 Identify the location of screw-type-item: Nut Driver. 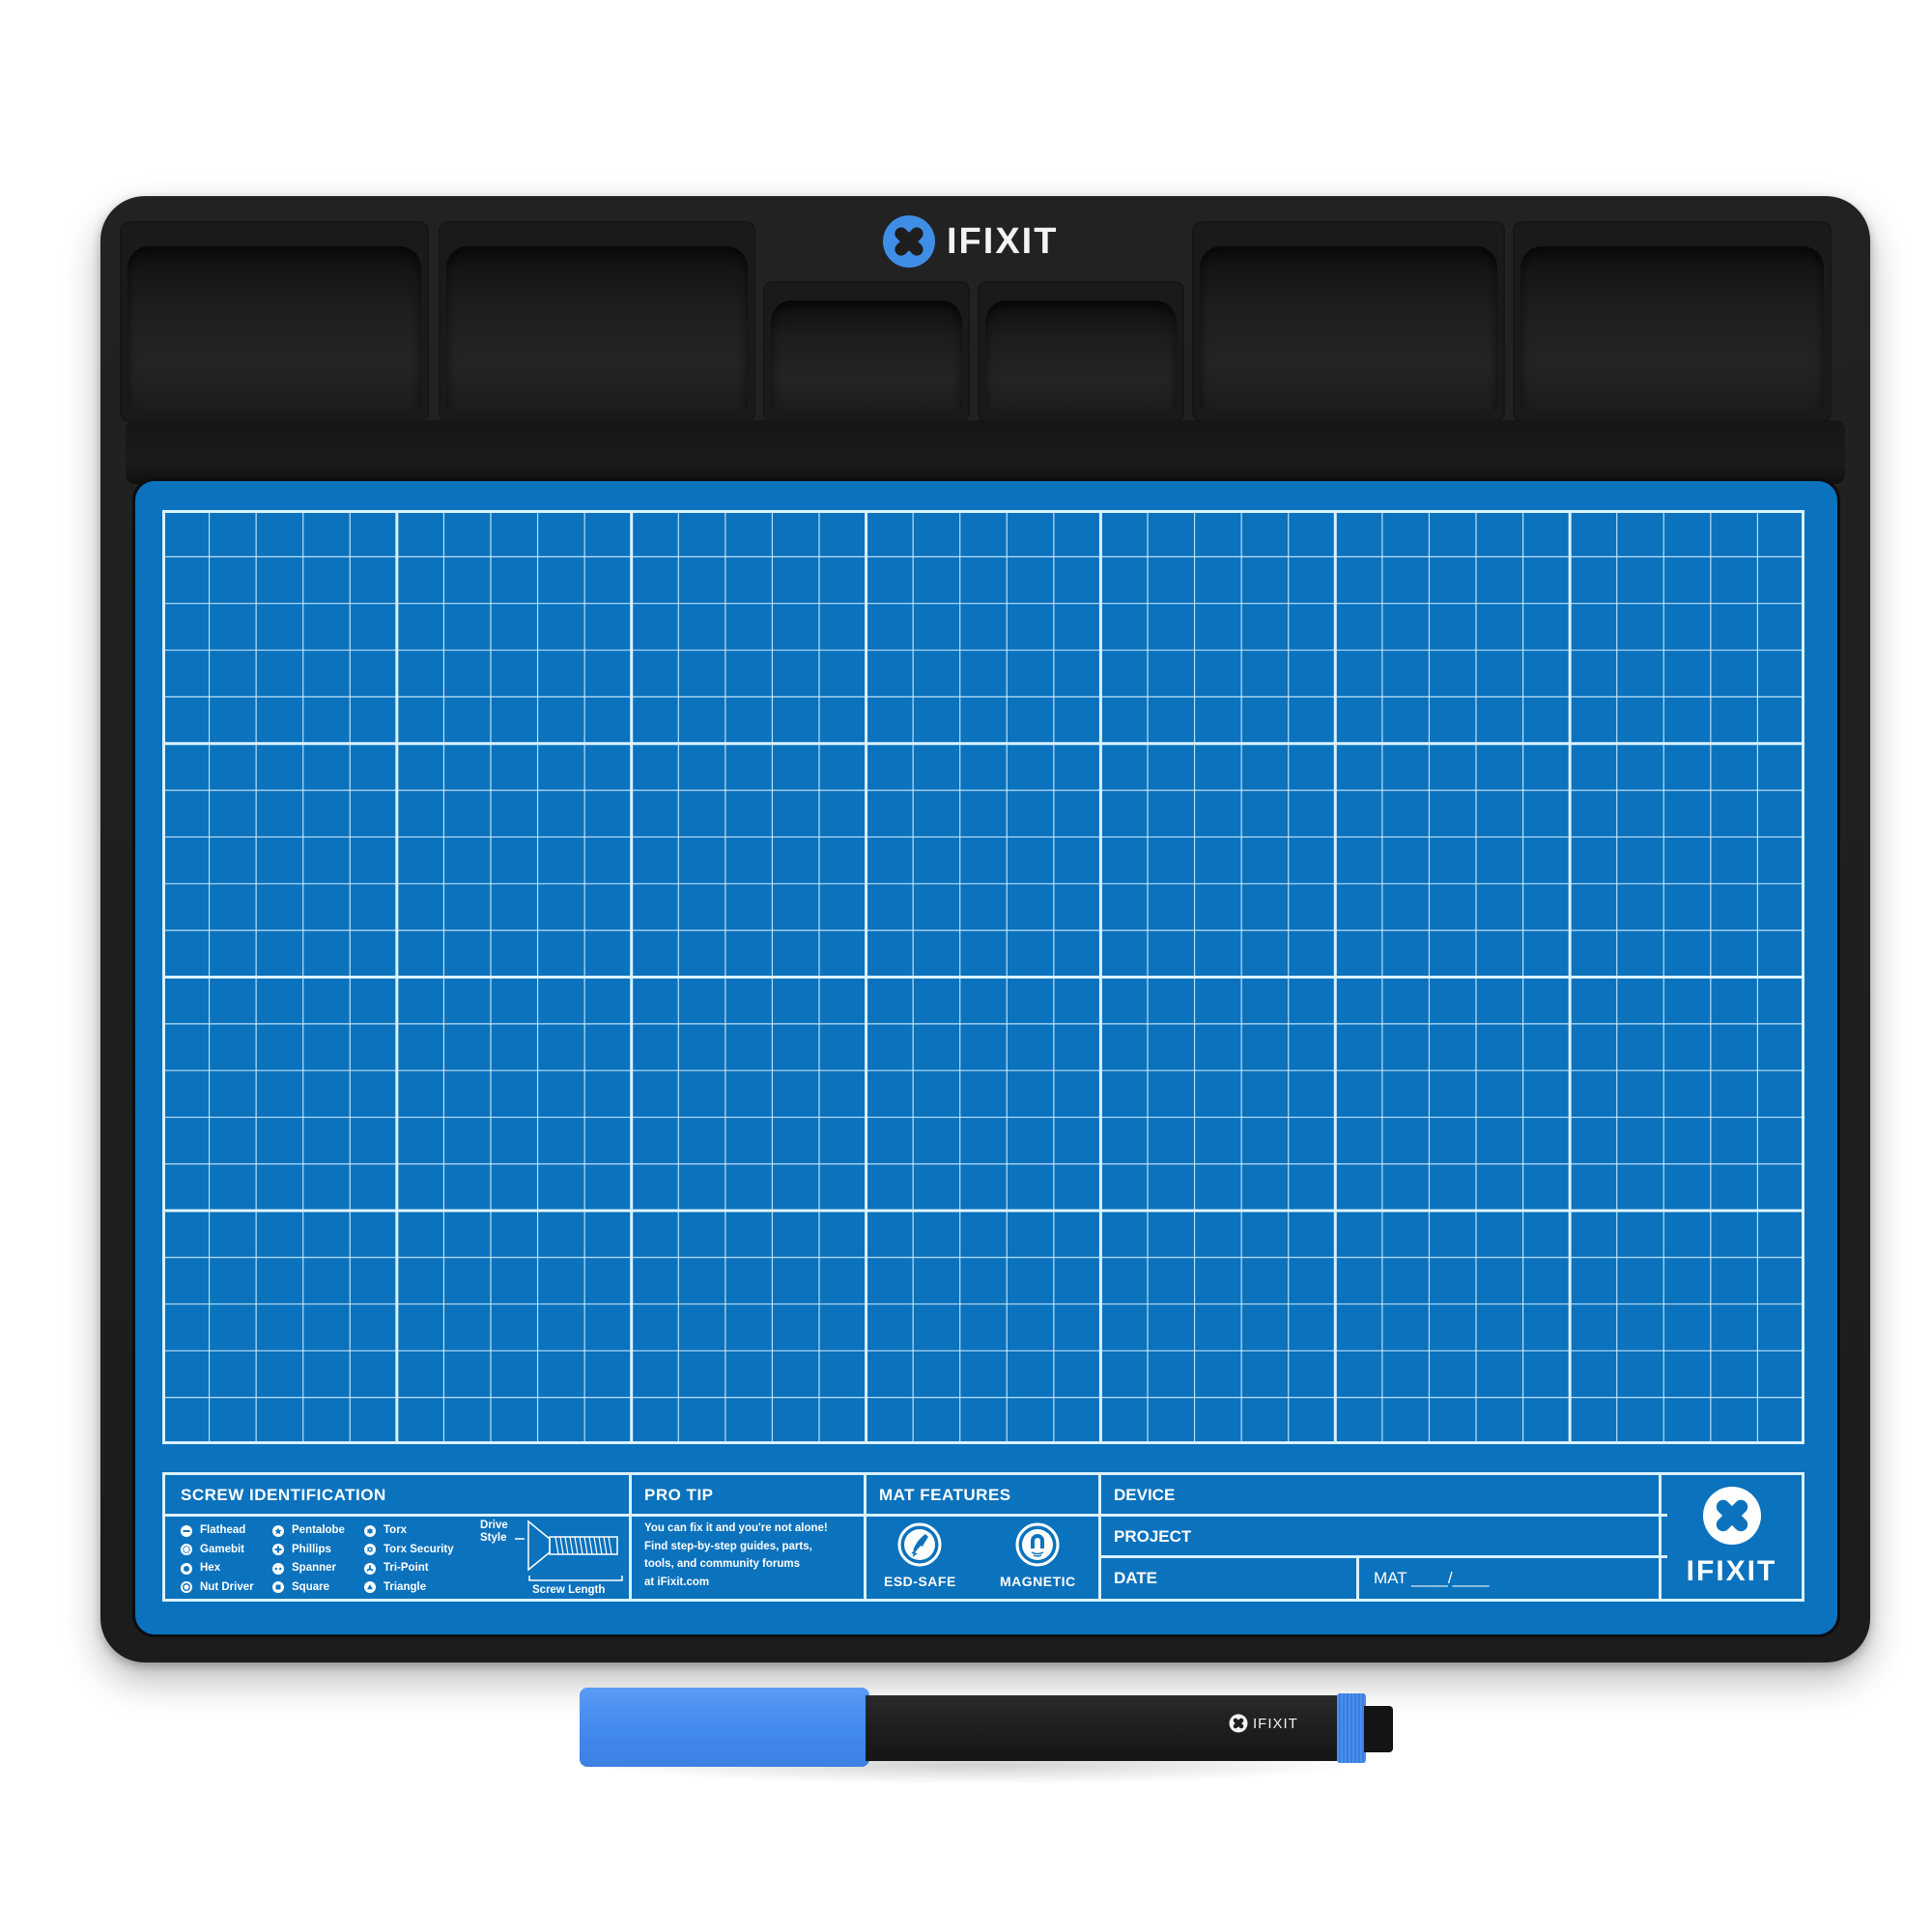
(217, 1588).